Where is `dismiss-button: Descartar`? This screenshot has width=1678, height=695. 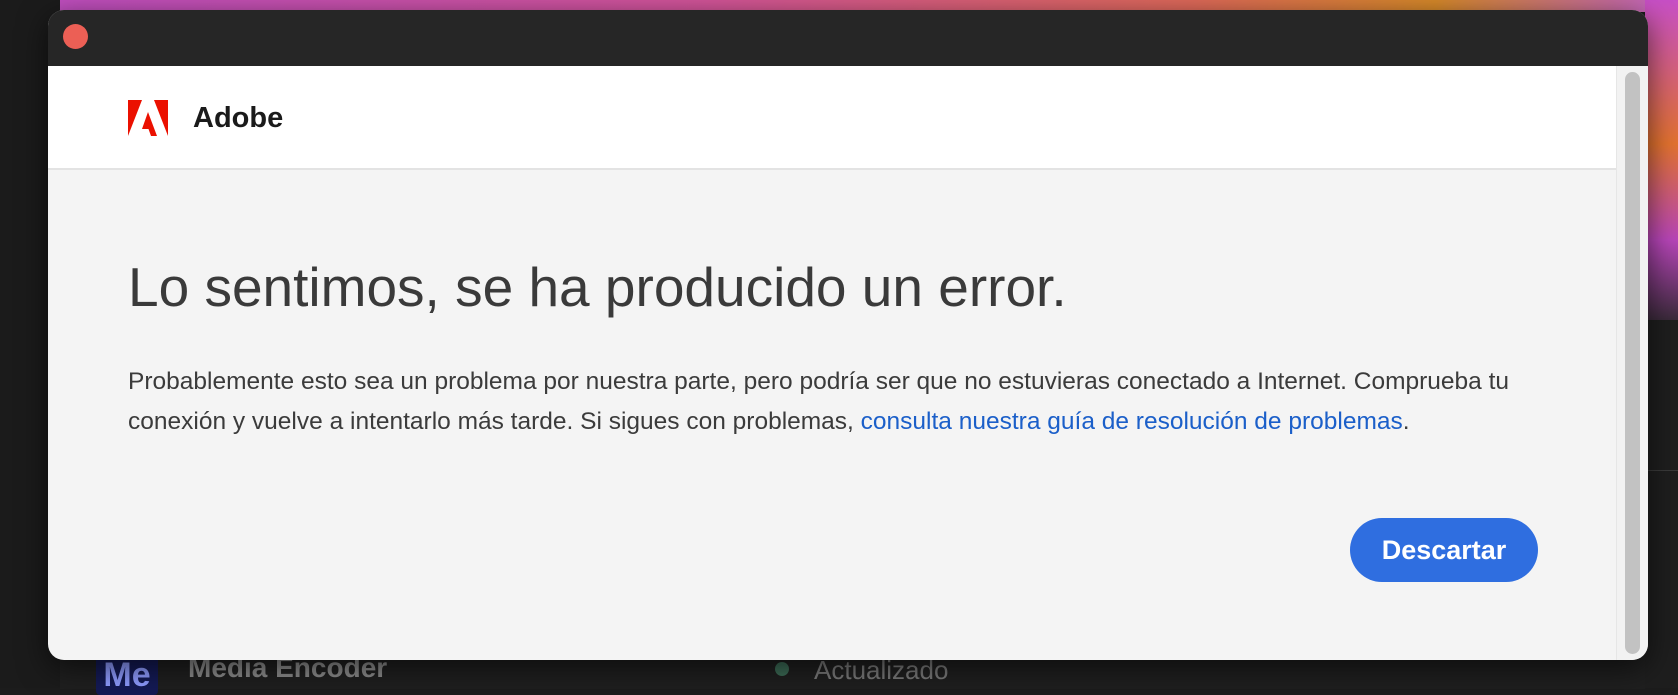 dismiss-button: Descartar is located at coordinates (1444, 550).